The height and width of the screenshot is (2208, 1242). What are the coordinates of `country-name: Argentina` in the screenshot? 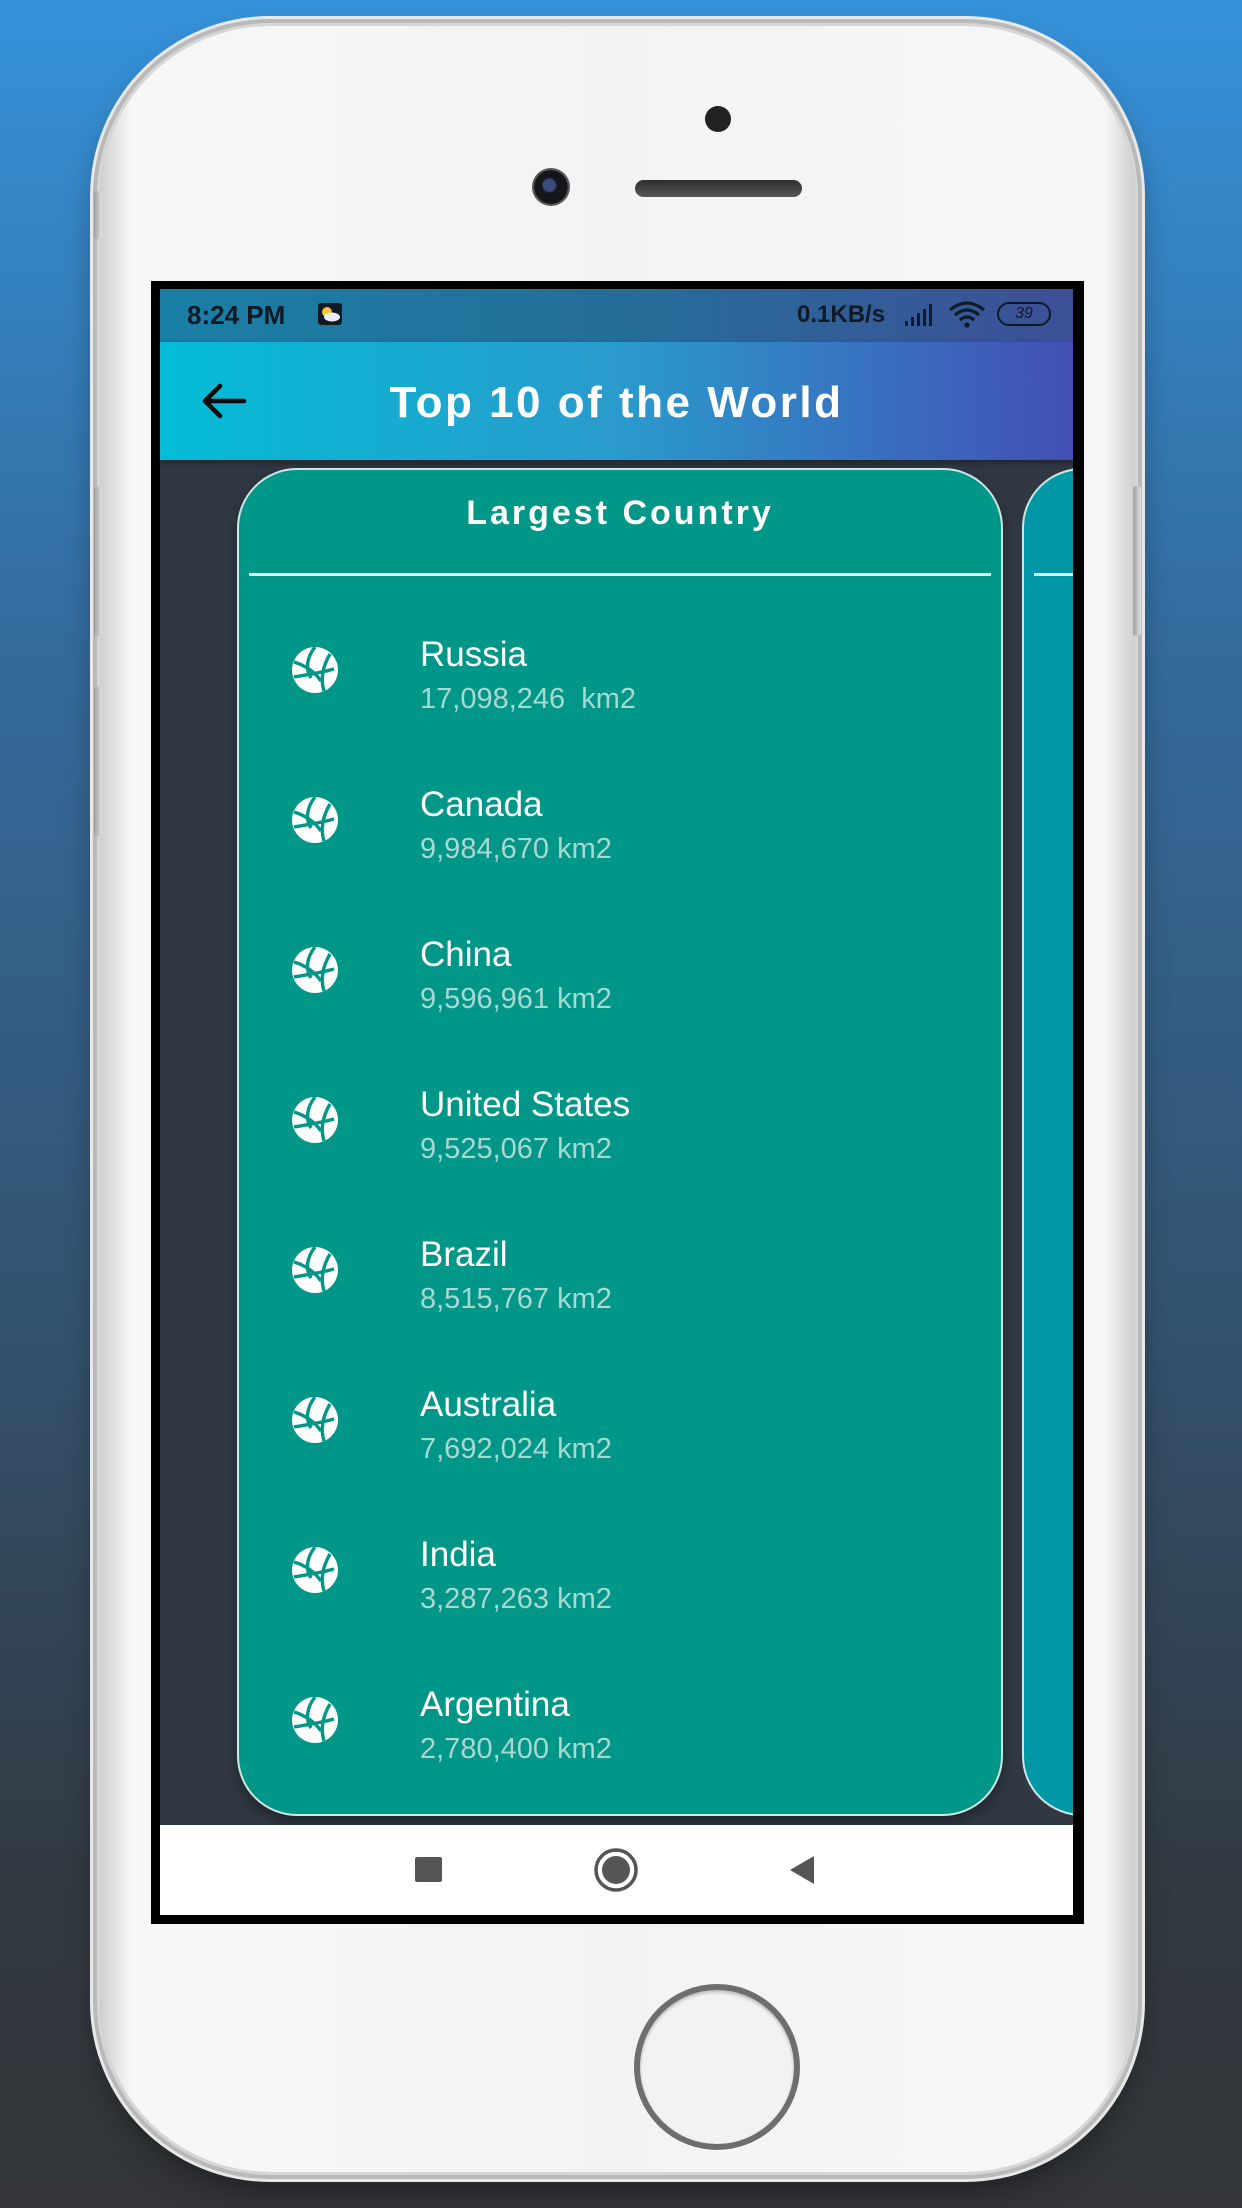 It's located at (495, 1704).